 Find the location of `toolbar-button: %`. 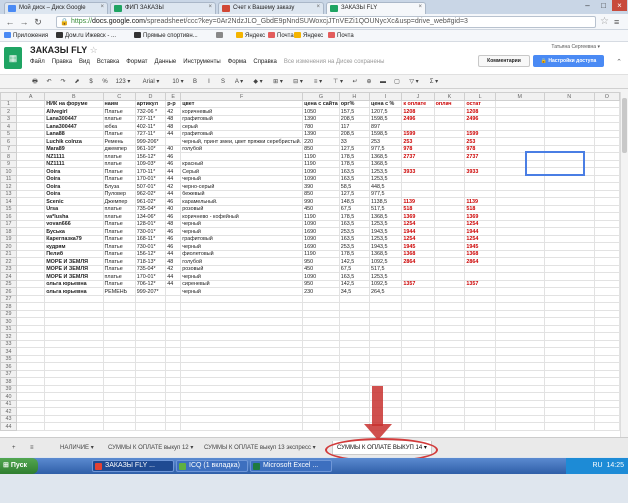

toolbar-button: % is located at coordinates (105, 82).